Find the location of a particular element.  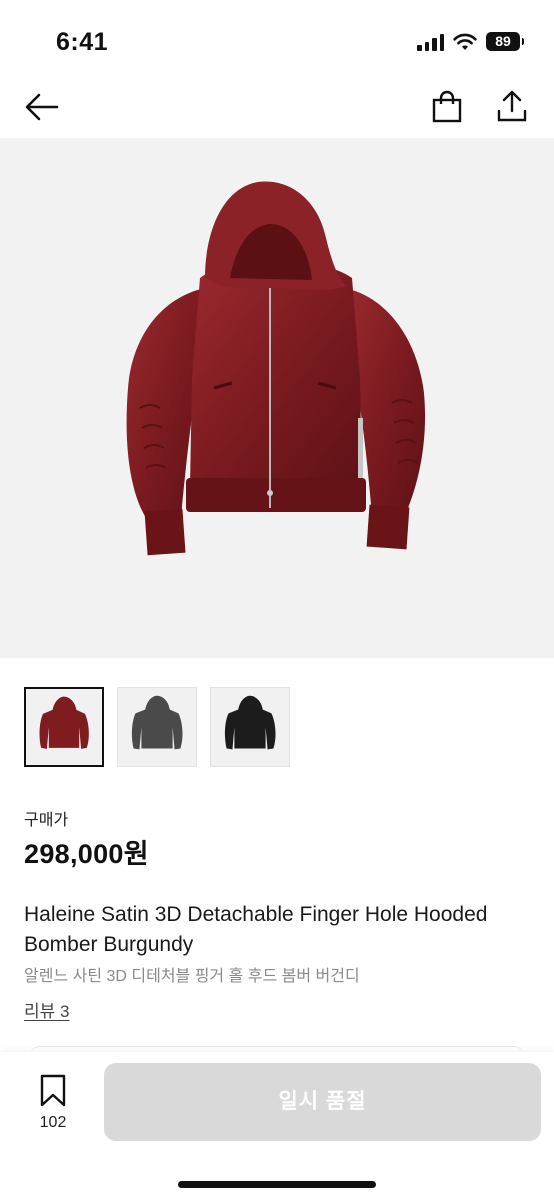

back-arrow-icon is located at coordinates (42, 107).